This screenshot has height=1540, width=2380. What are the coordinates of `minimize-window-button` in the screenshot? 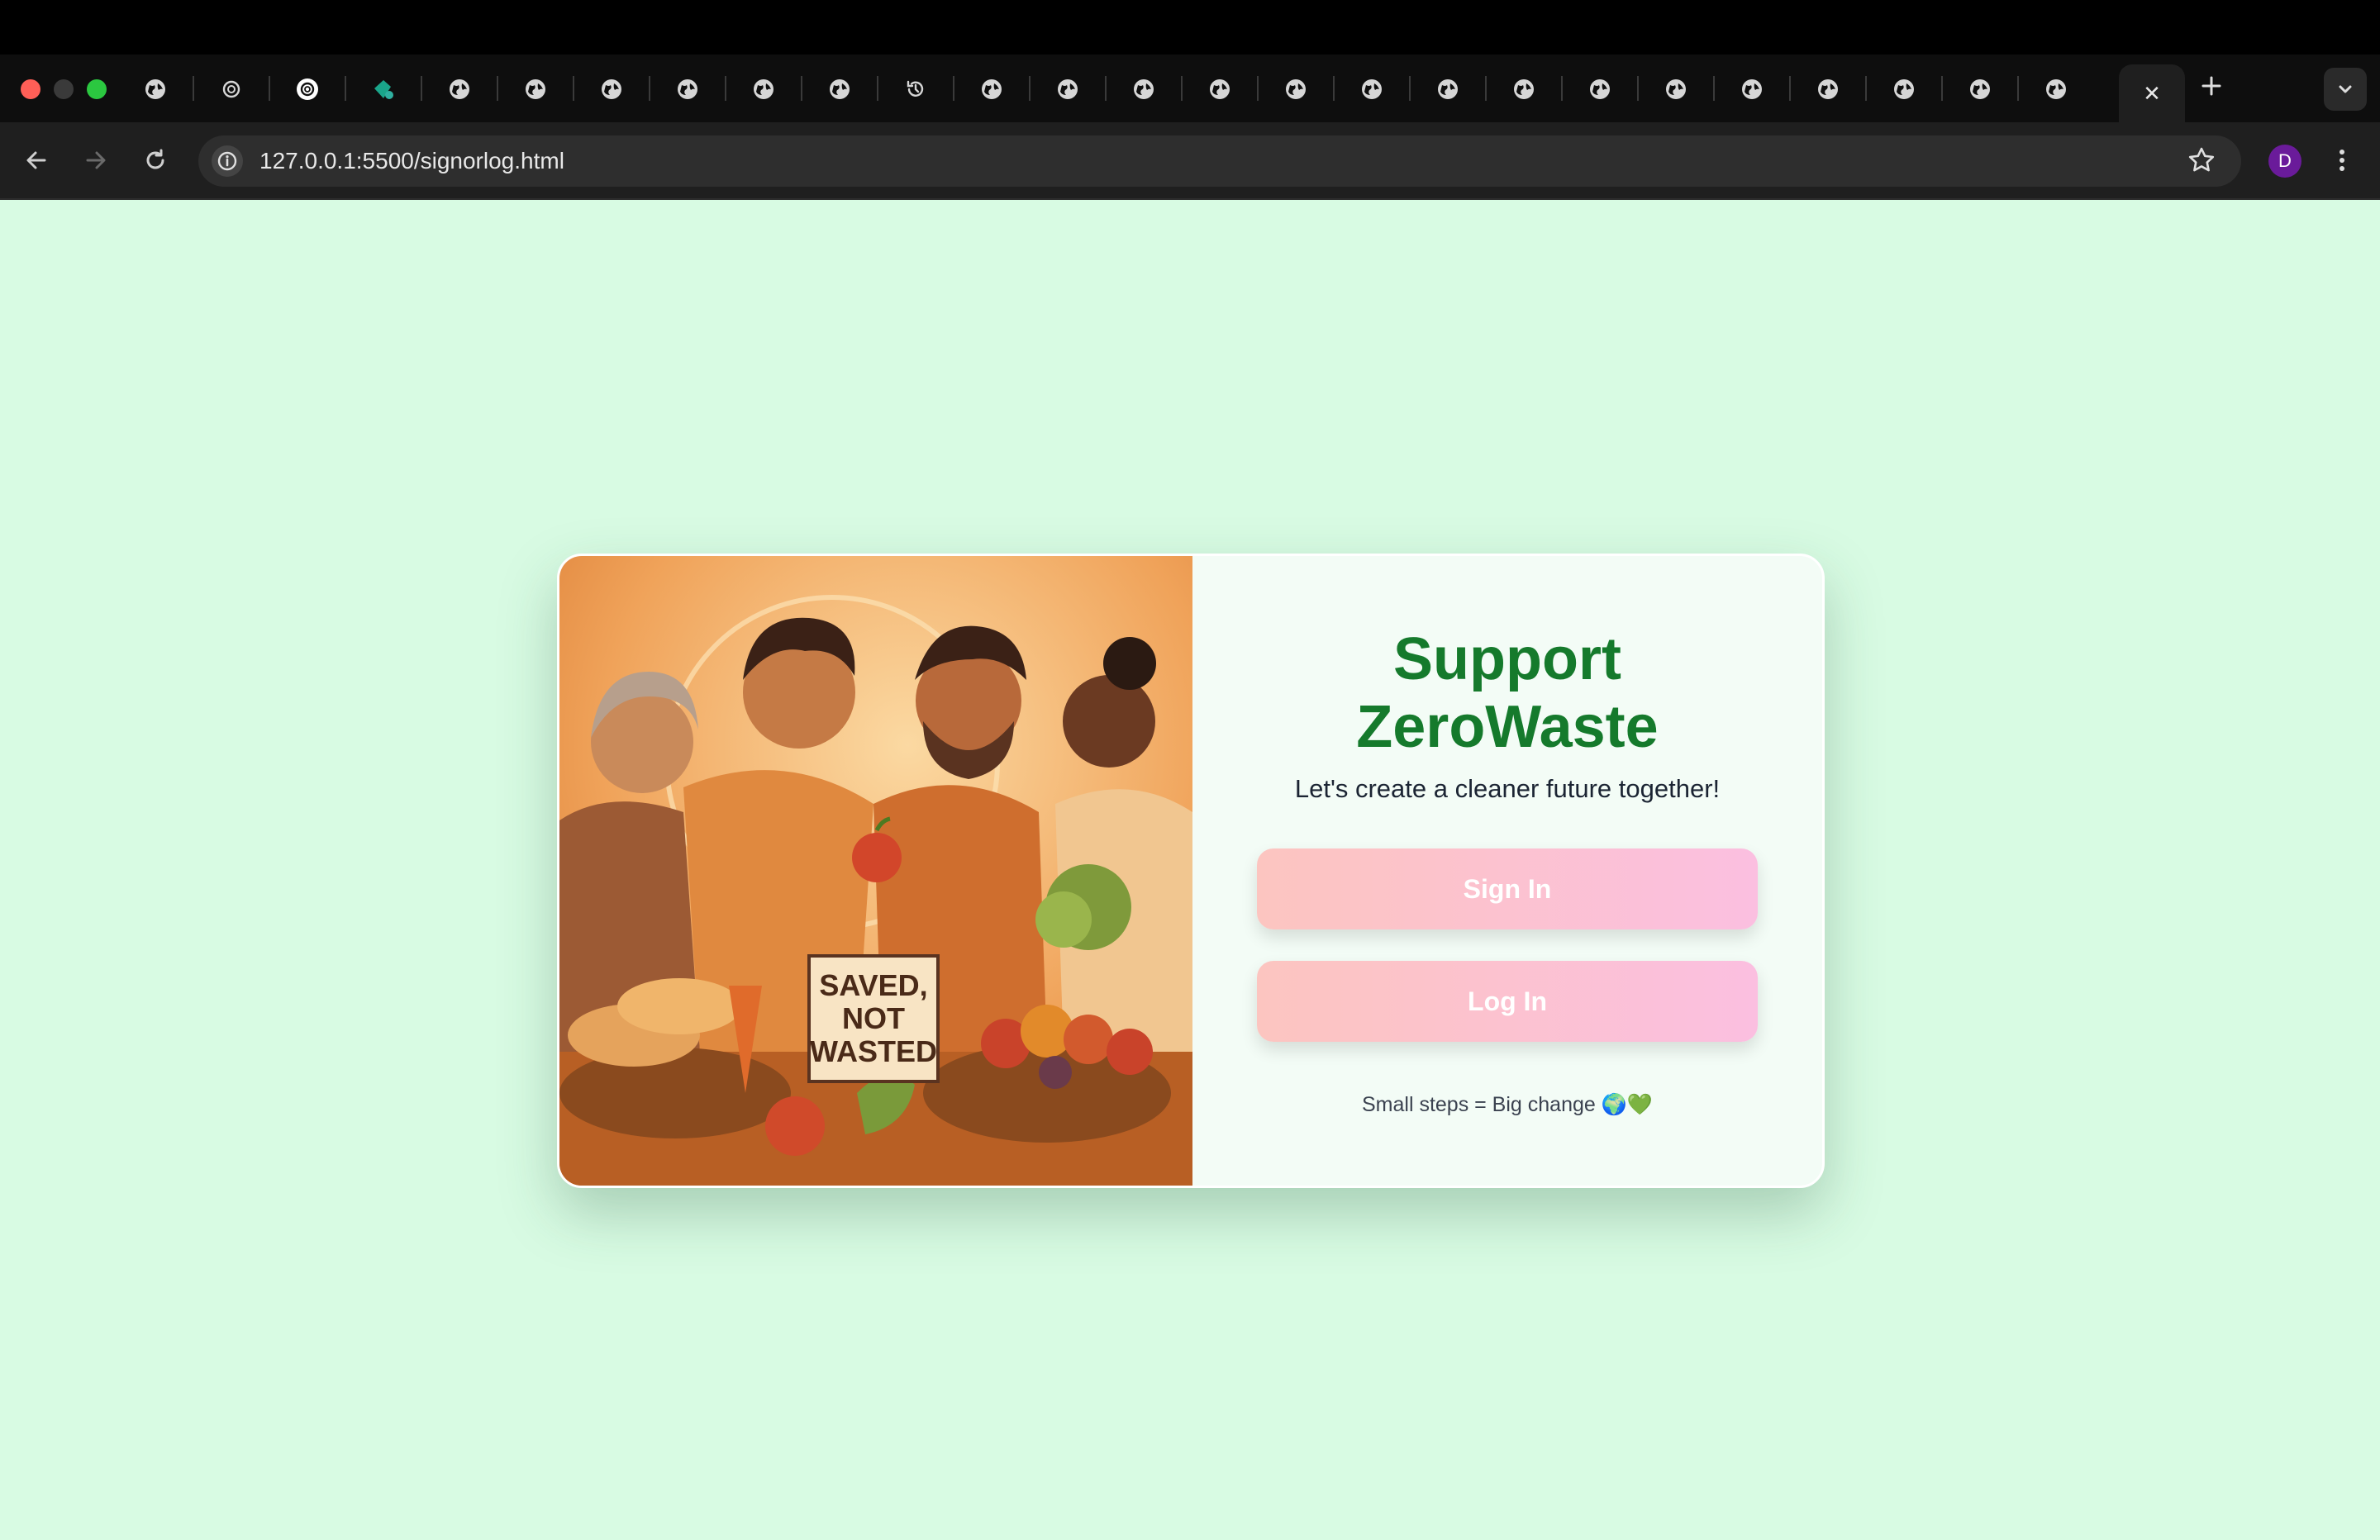 It's located at (64, 89).